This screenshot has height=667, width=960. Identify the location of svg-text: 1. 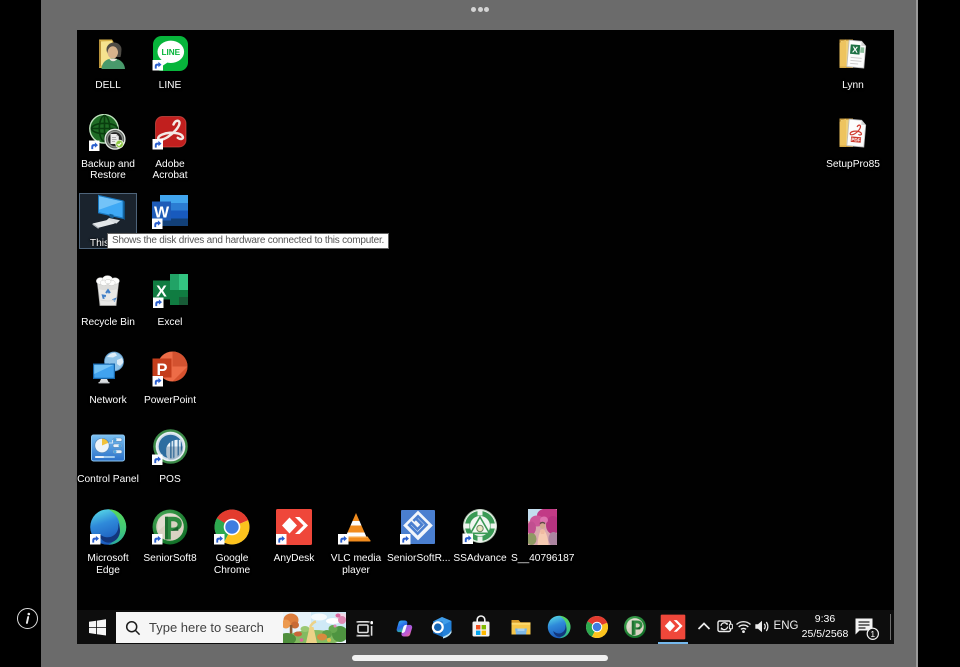
(872, 634).